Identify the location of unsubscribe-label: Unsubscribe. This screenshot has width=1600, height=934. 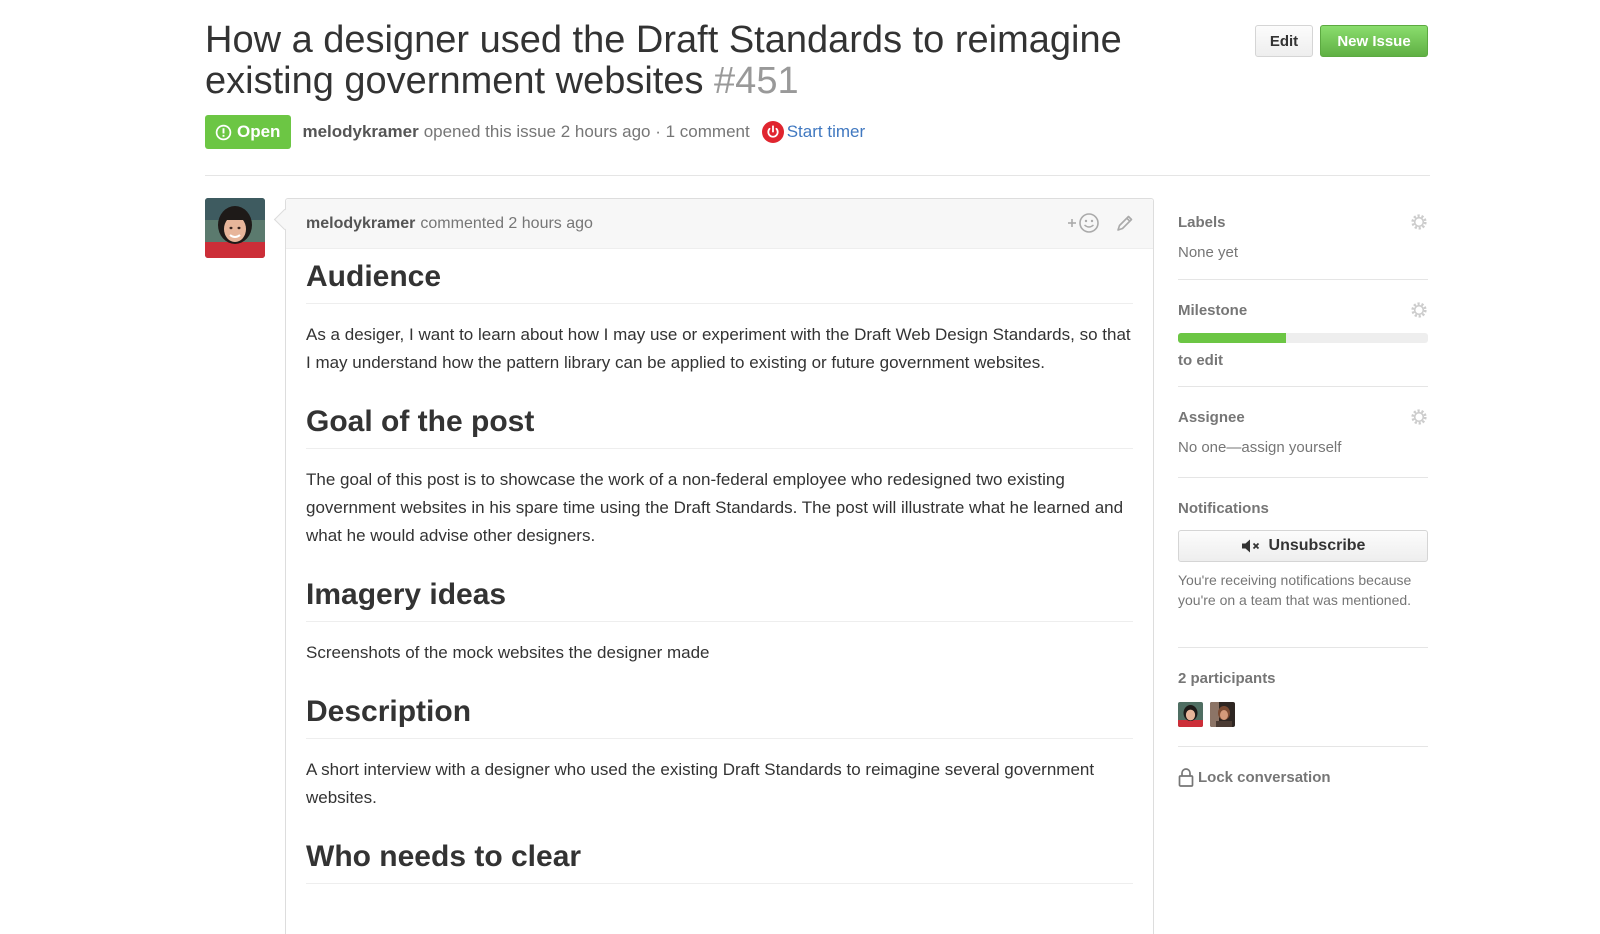
(1317, 545).